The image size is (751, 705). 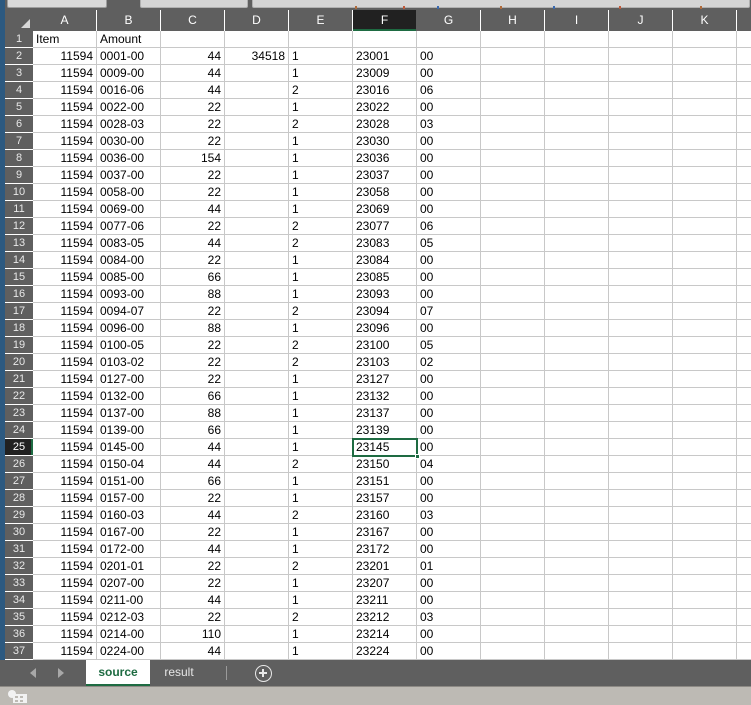 What do you see at coordinates (193, 124) in the screenshot?
I see `cell-C6: 22` at bounding box center [193, 124].